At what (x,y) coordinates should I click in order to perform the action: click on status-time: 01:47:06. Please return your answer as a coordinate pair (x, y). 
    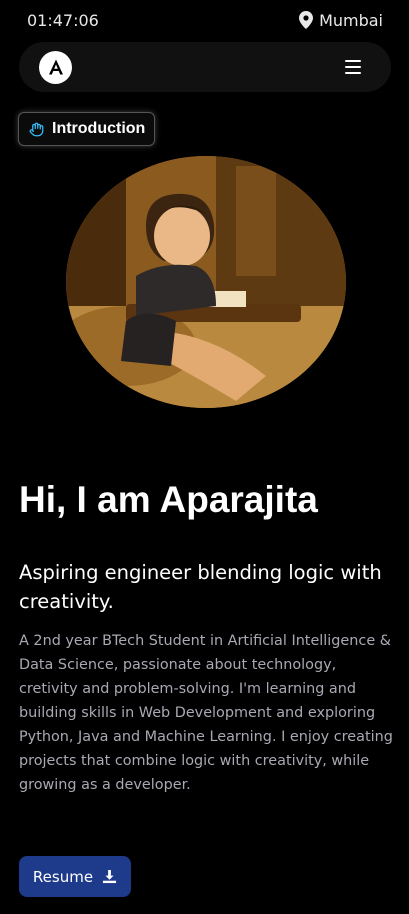
    Looking at the image, I should click on (63, 20).